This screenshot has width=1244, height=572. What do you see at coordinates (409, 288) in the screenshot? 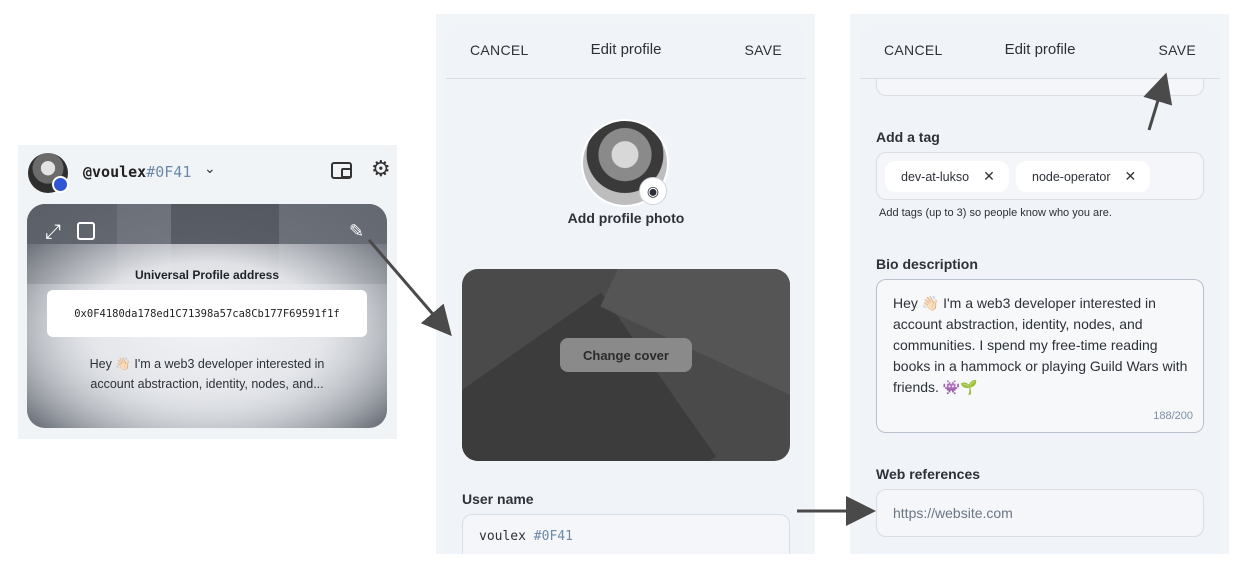
I see `arrow-to-edit-panel` at bounding box center [409, 288].